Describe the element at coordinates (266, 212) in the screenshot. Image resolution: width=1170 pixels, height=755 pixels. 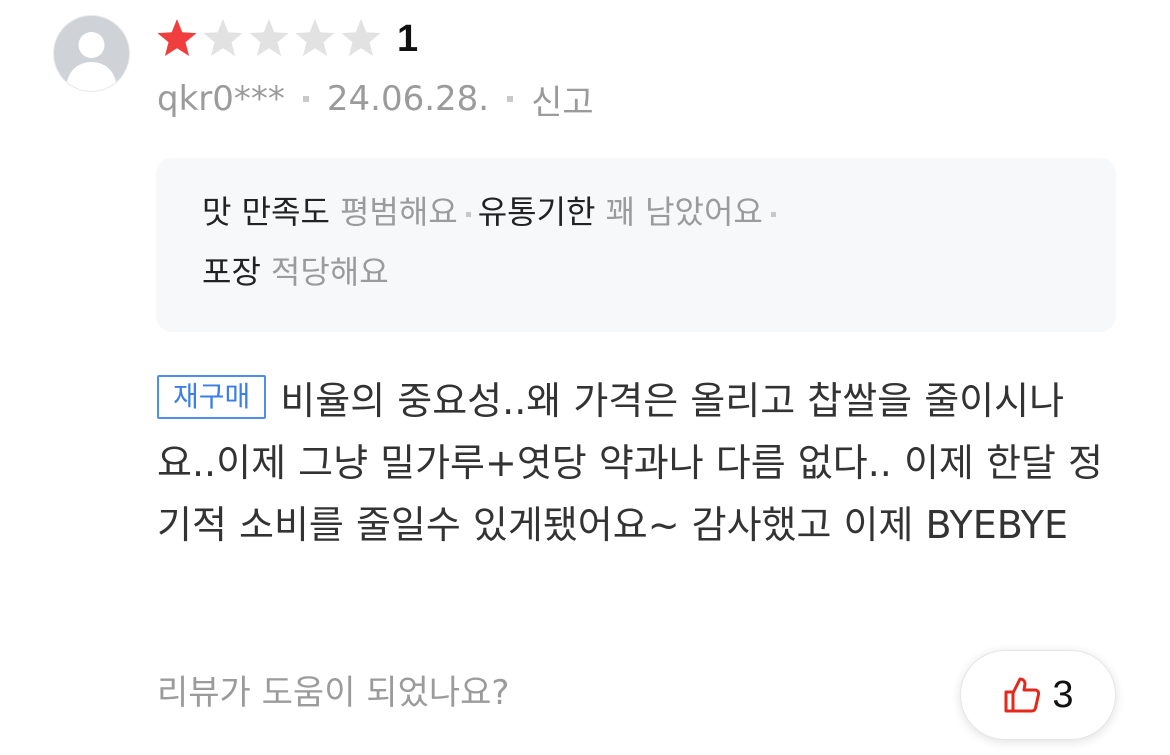
I see `attribute-key: 맛 만족도` at that location.